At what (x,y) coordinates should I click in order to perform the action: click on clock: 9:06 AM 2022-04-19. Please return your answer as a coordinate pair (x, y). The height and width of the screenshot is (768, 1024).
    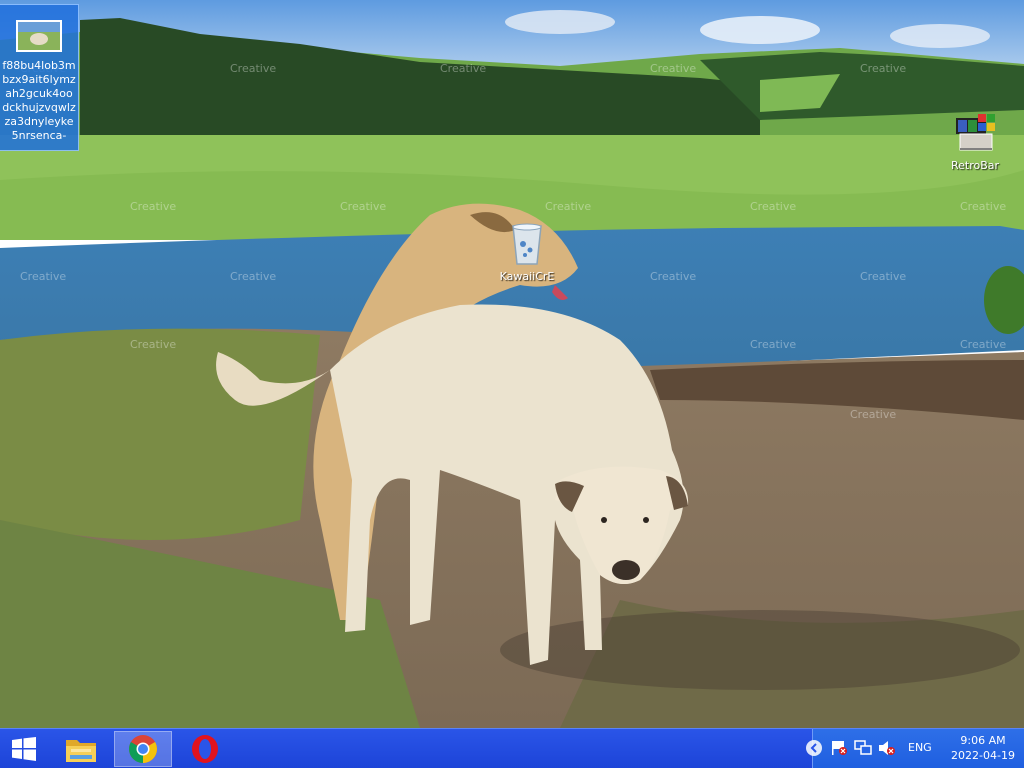
    Looking at the image, I should click on (982, 748).